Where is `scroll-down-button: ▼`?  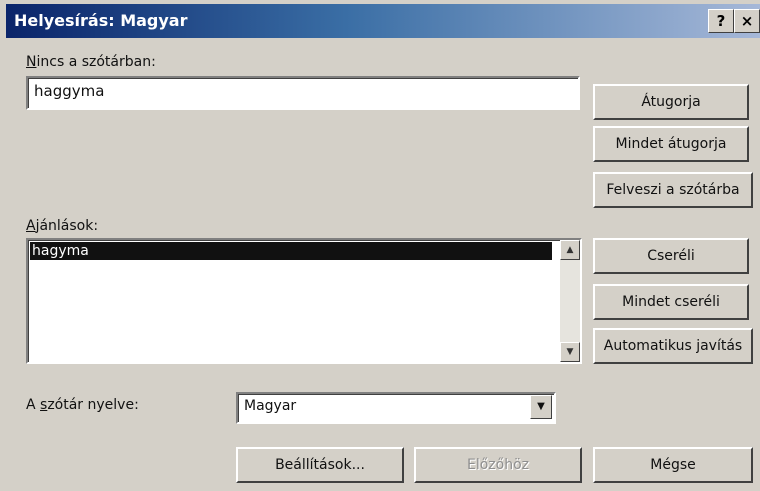 scroll-down-button: ▼ is located at coordinates (570, 352).